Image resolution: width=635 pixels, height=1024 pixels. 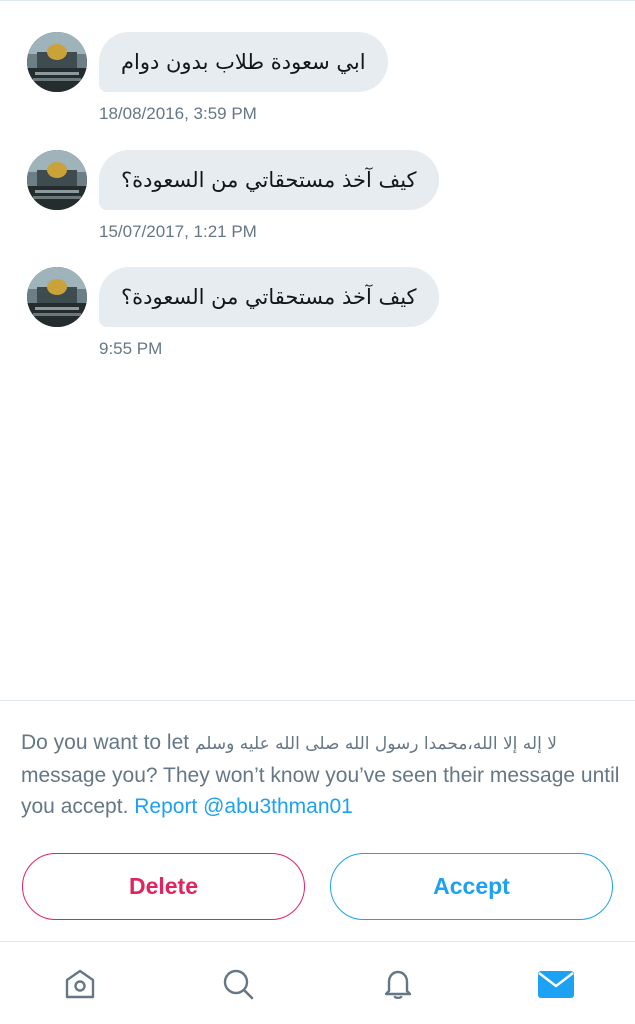 I want to click on notifications-tab, so click(x=398, y=984).